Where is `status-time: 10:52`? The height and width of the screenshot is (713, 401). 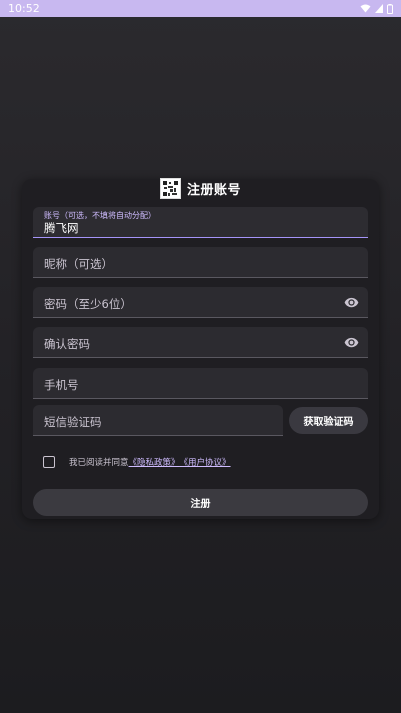
status-time: 10:52 is located at coordinates (24, 8).